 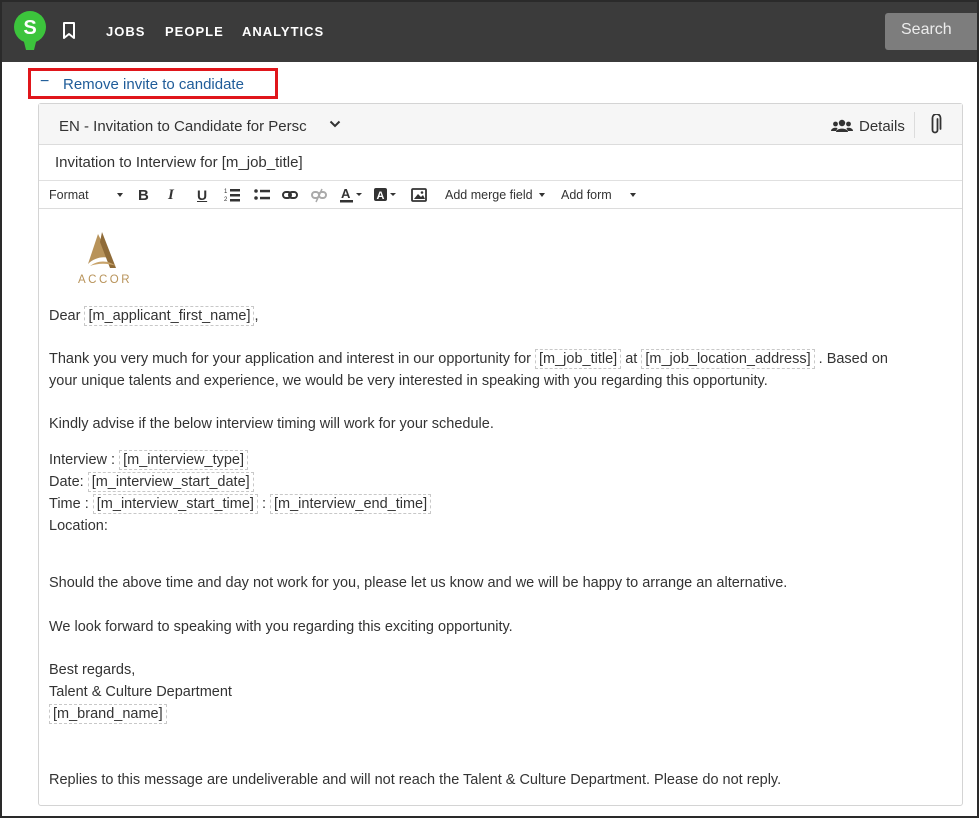 I want to click on unlink-icon, so click(x=319, y=195).